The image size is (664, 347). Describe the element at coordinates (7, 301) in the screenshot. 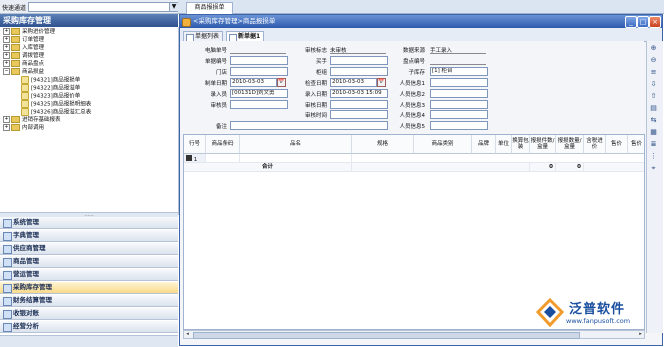

I see `finance-icon` at that location.